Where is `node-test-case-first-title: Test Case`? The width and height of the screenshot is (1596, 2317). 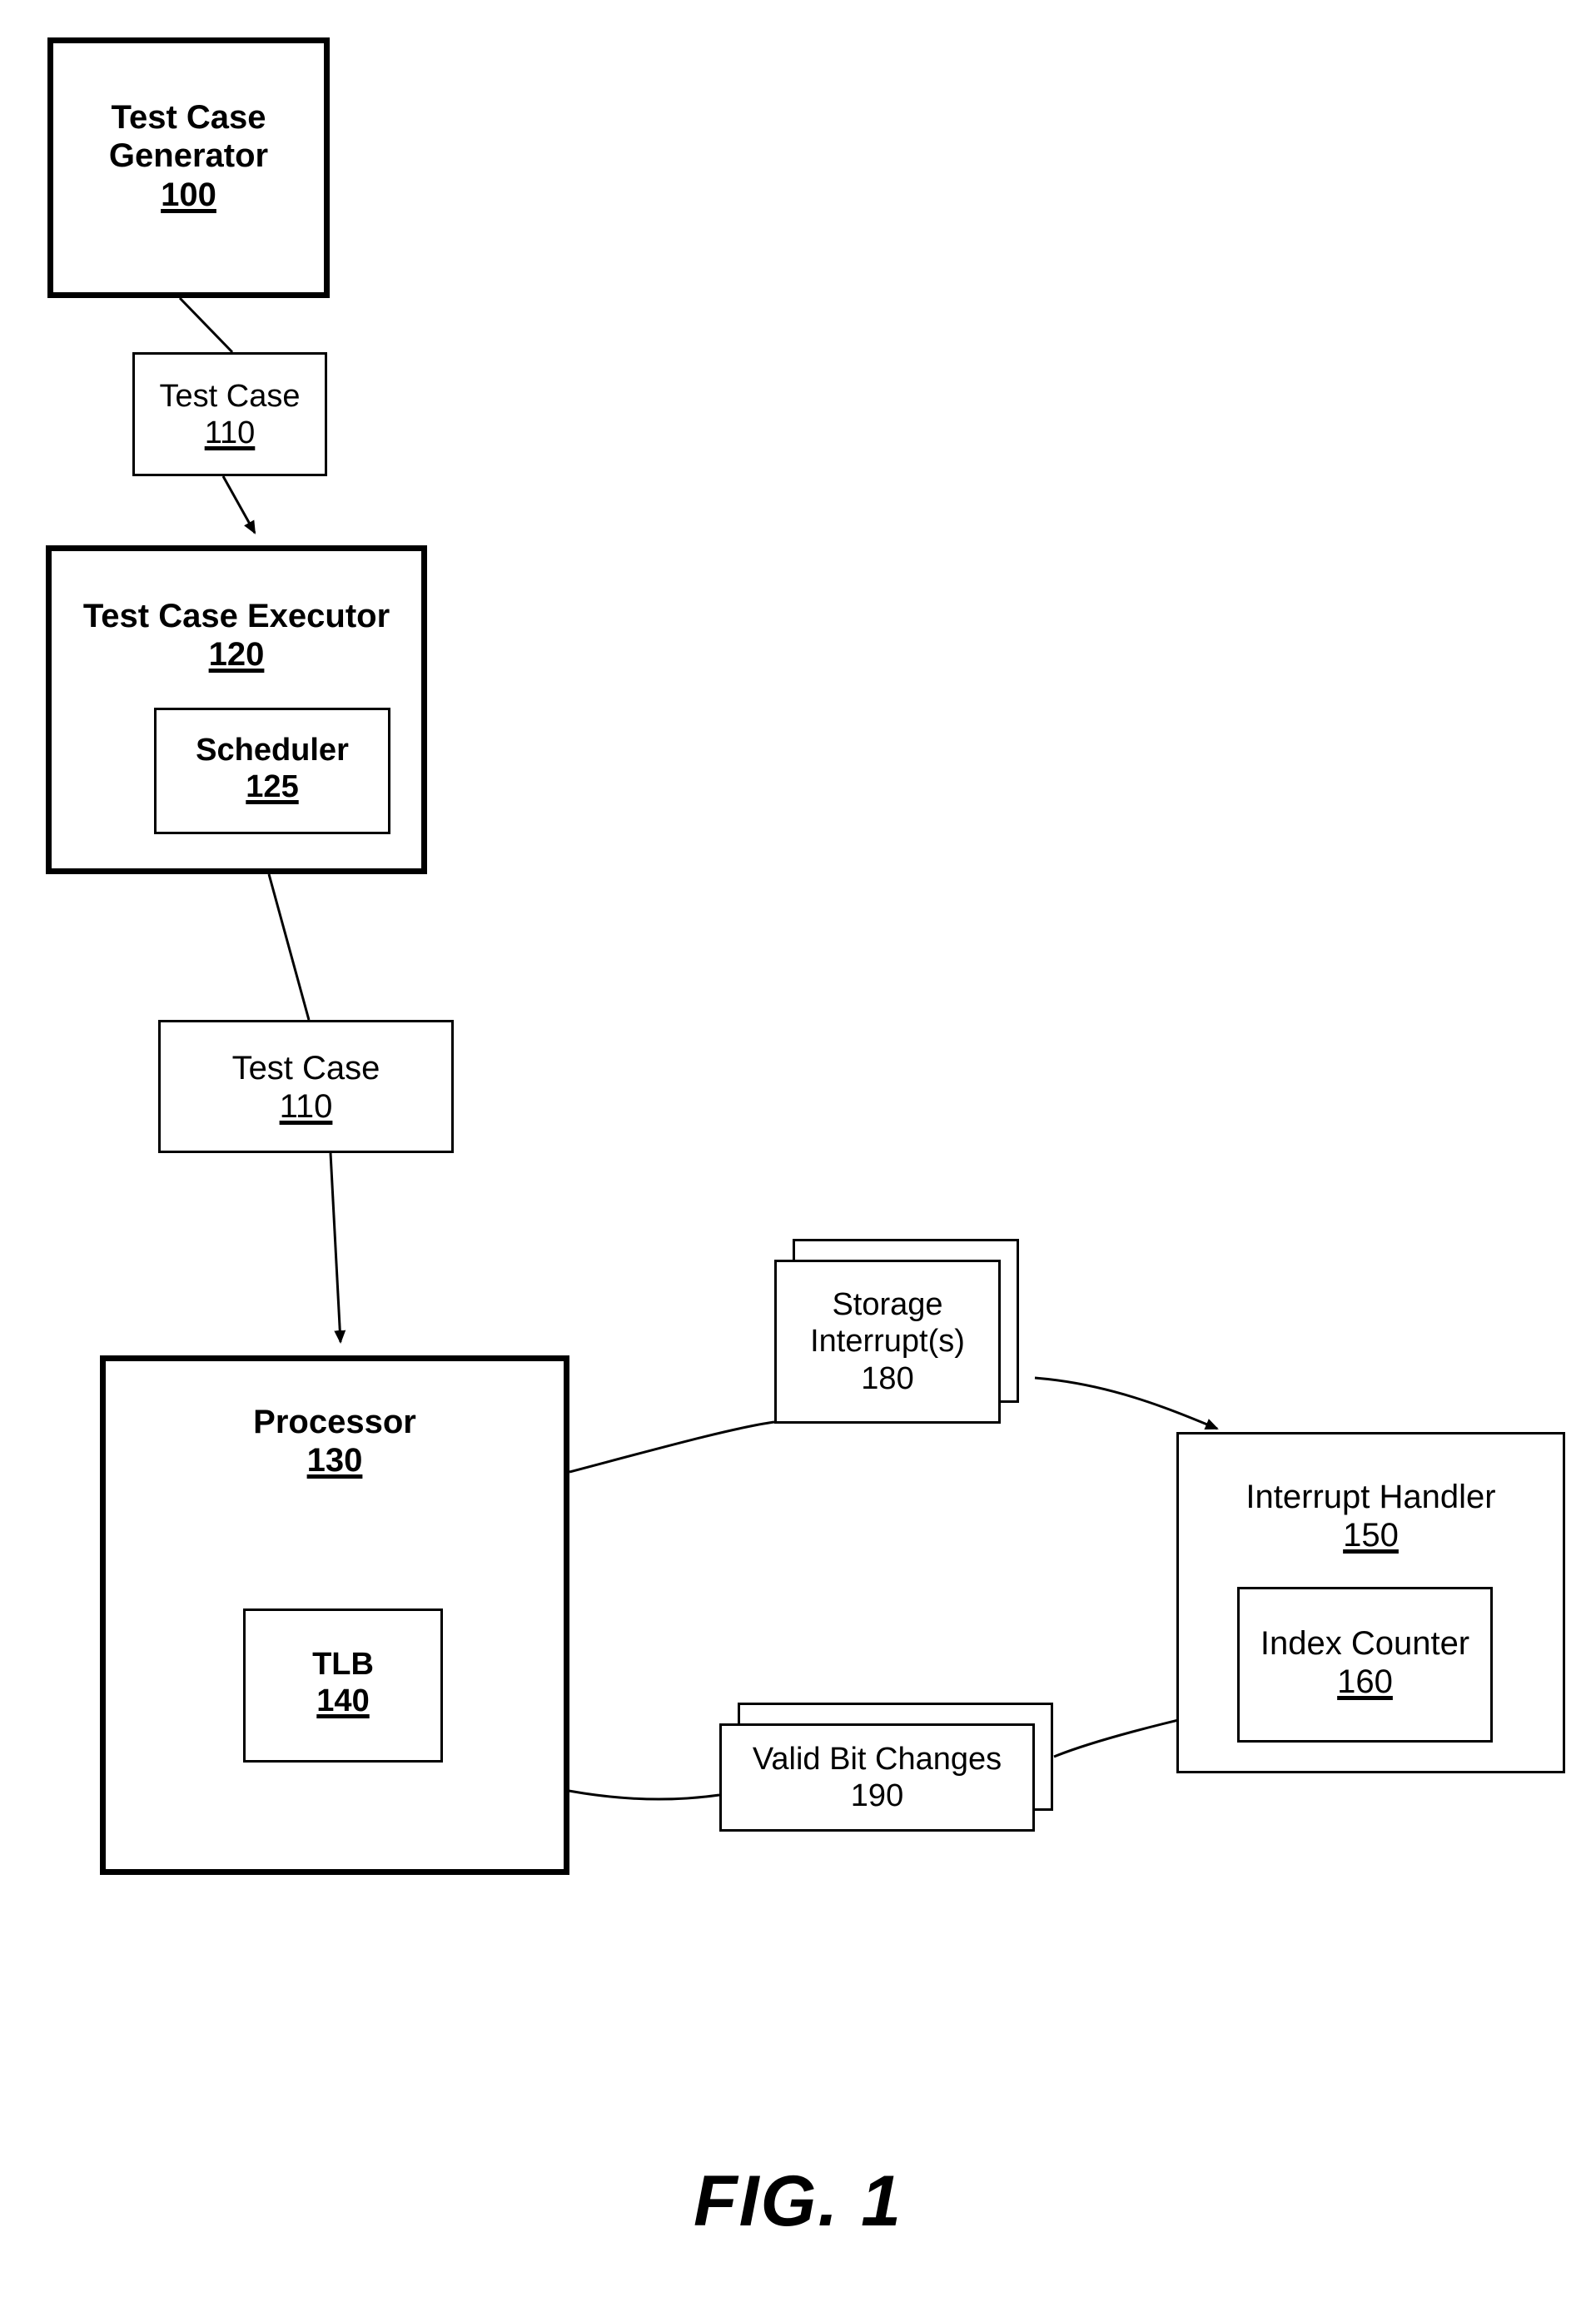 node-test-case-first-title: Test Case is located at coordinates (230, 396).